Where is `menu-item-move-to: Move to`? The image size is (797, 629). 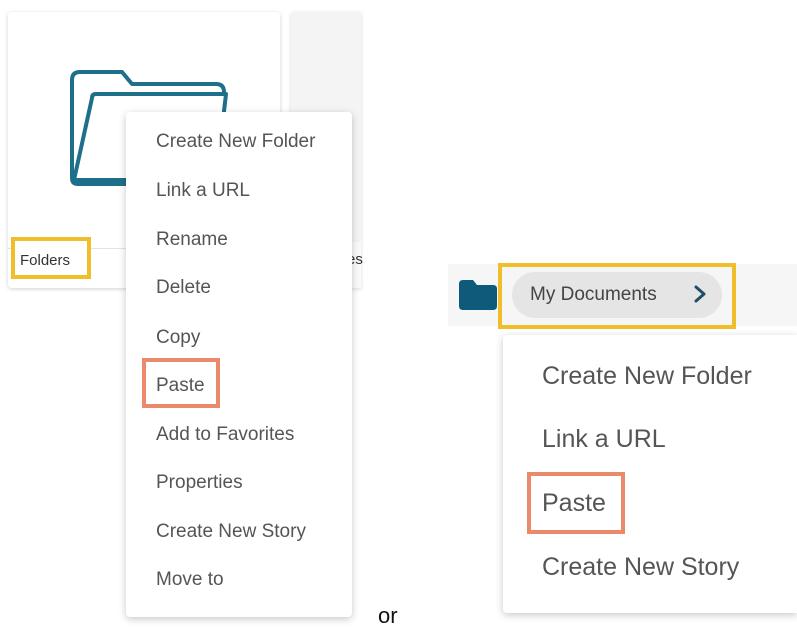
menu-item-move-to: Move to is located at coordinates (190, 580).